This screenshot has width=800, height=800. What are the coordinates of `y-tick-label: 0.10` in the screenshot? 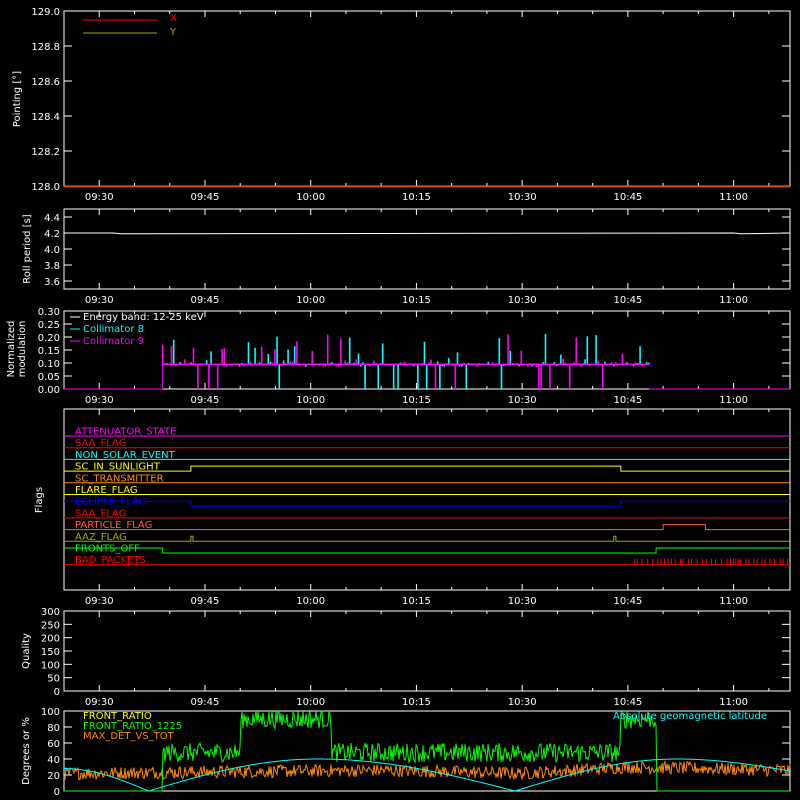 It's located at (49, 364).